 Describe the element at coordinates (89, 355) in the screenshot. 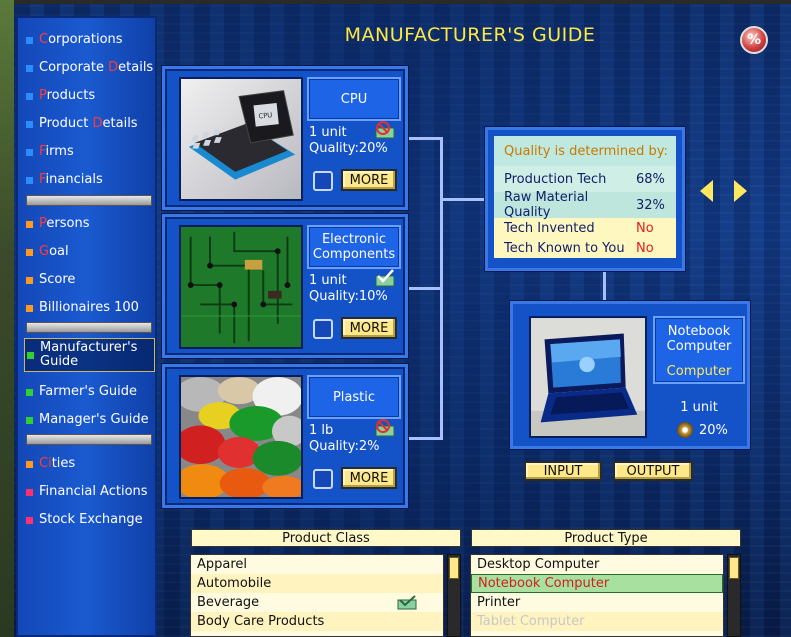

I see `sidebar-item-manufacturers-guide: Manufacturer's Guide` at that location.